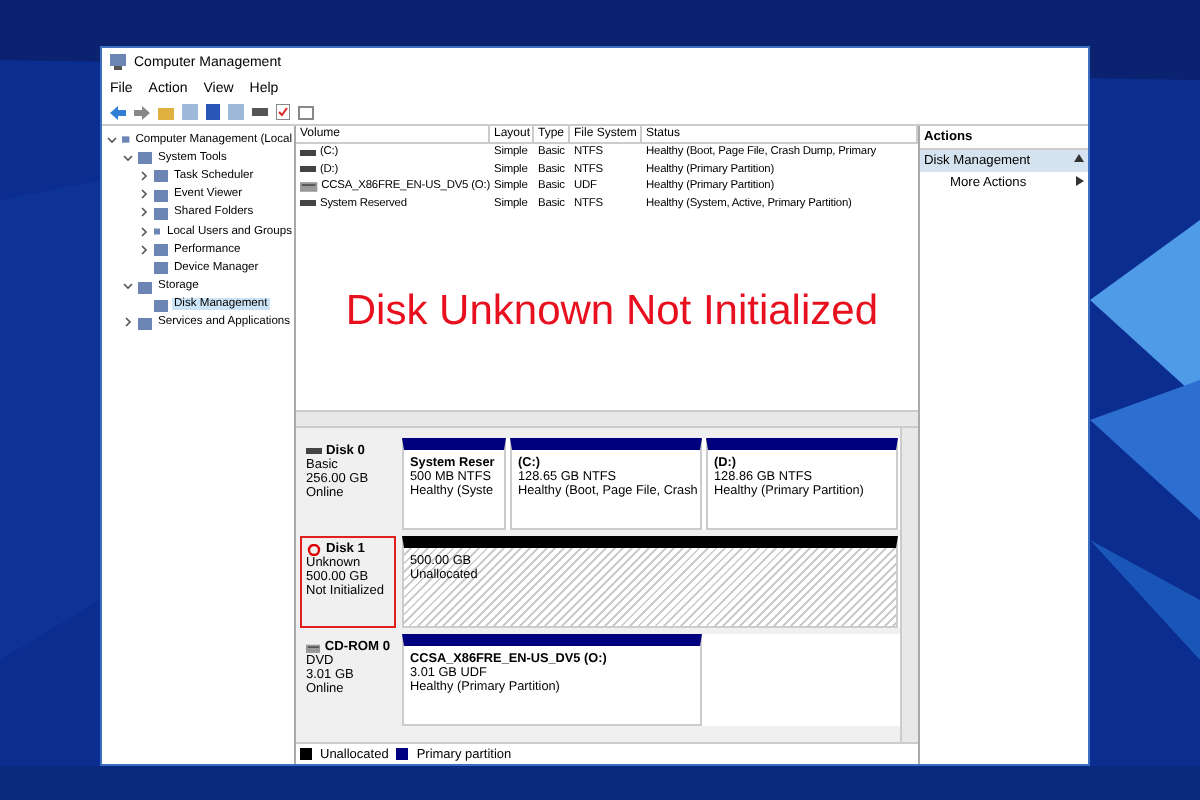  Describe the element at coordinates (909, 585) in the screenshot. I see `vertical-scrollbar` at that location.